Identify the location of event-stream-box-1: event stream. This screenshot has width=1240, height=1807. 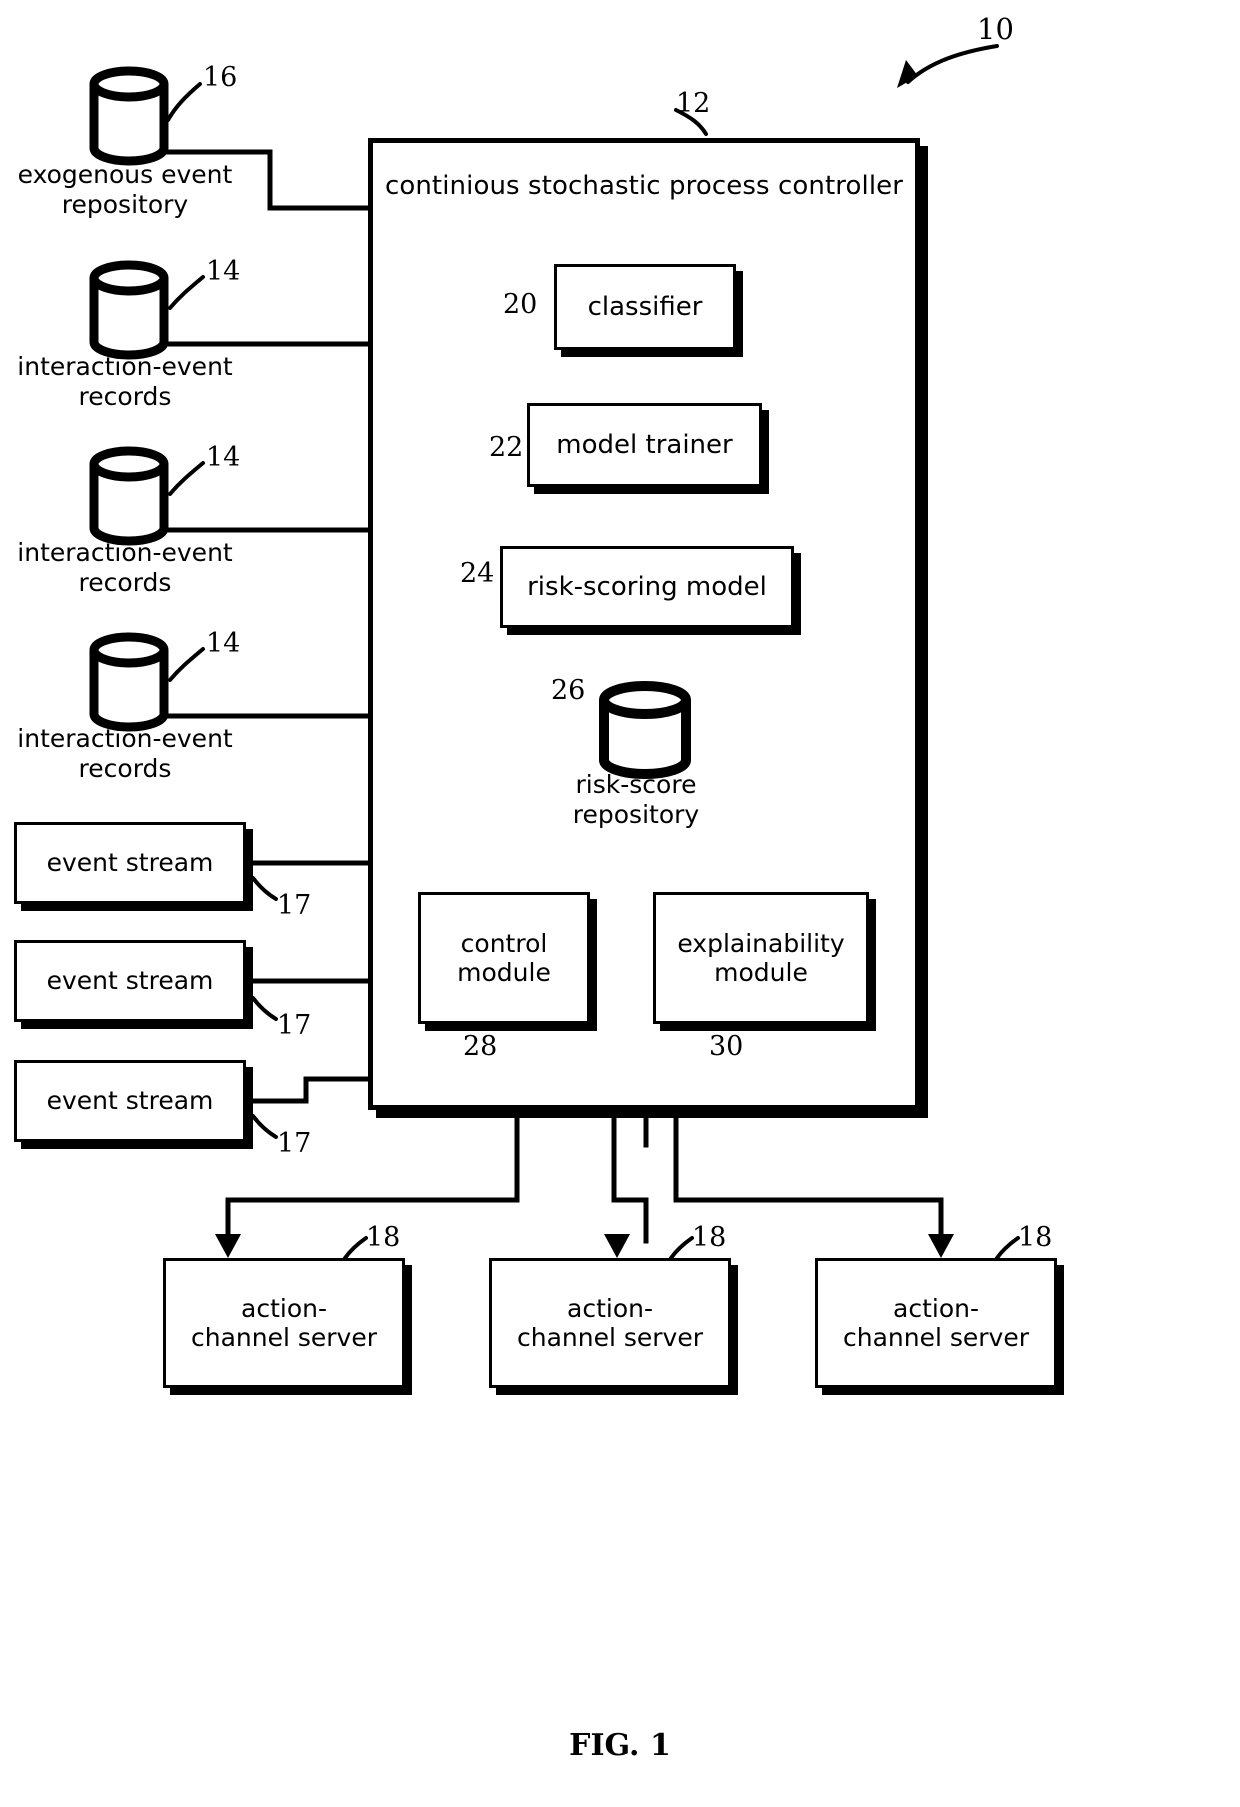
(130, 981).